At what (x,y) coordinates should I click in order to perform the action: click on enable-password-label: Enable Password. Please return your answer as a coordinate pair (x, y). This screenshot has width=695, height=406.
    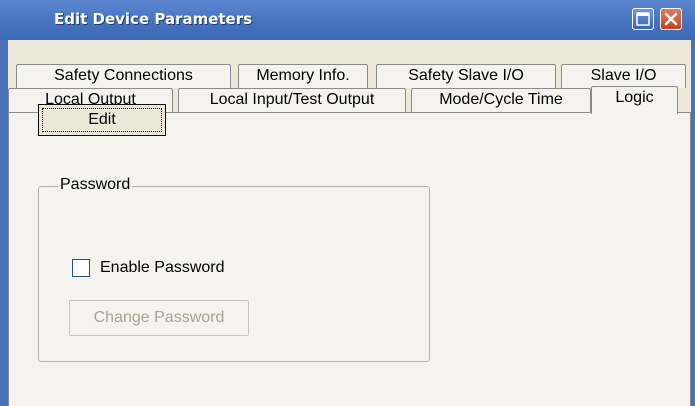
    Looking at the image, I should click on (162, 268).